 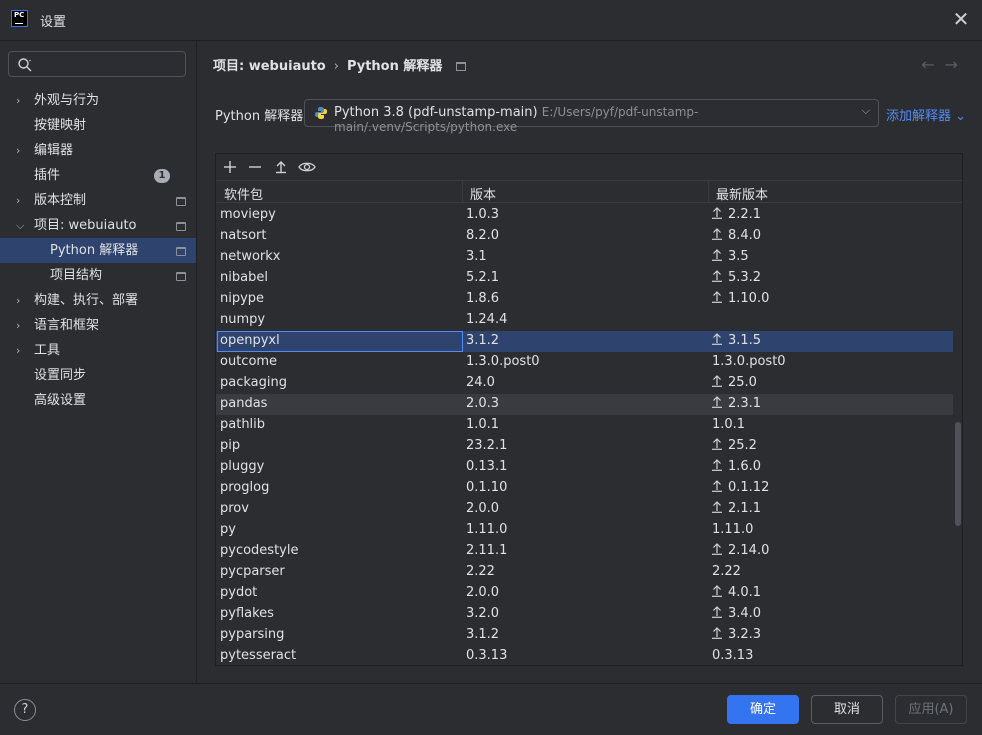 What do you see at coordinates (584, 530) in the screenshot?
I see `table-row: py 1.11.0 1.11.0` at bounding box center [584, 530].